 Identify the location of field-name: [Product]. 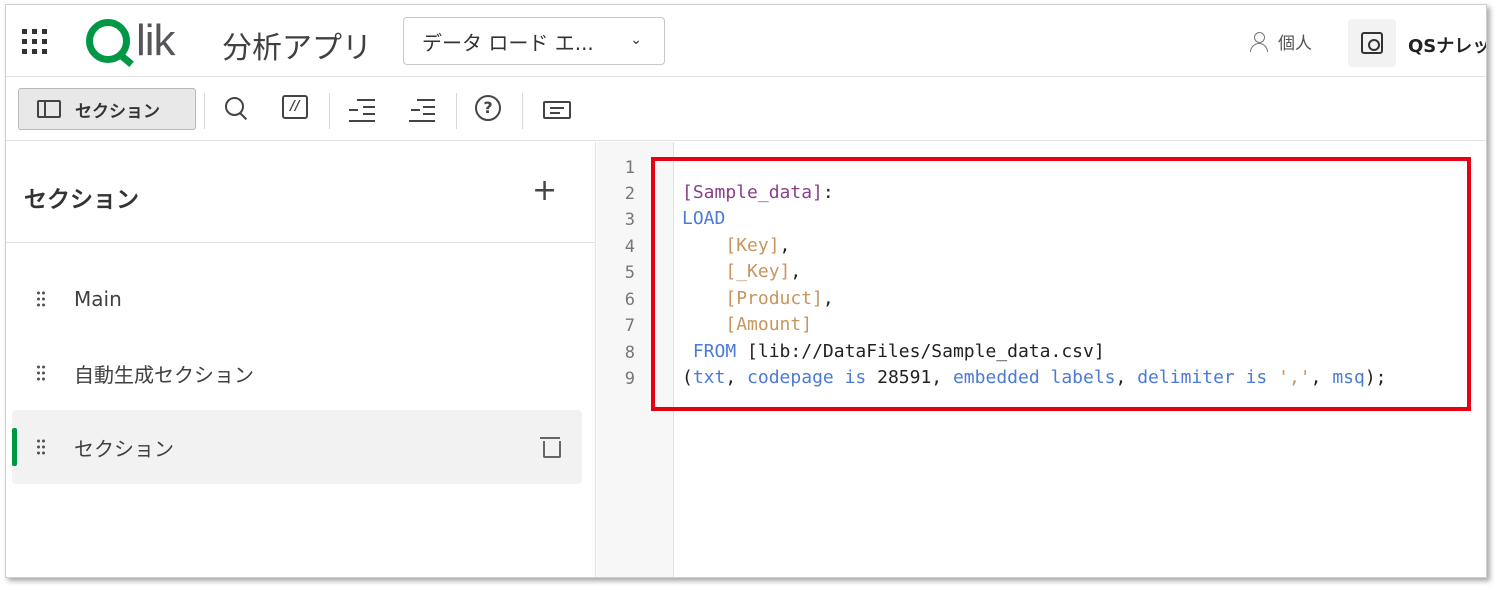
(774, 298).